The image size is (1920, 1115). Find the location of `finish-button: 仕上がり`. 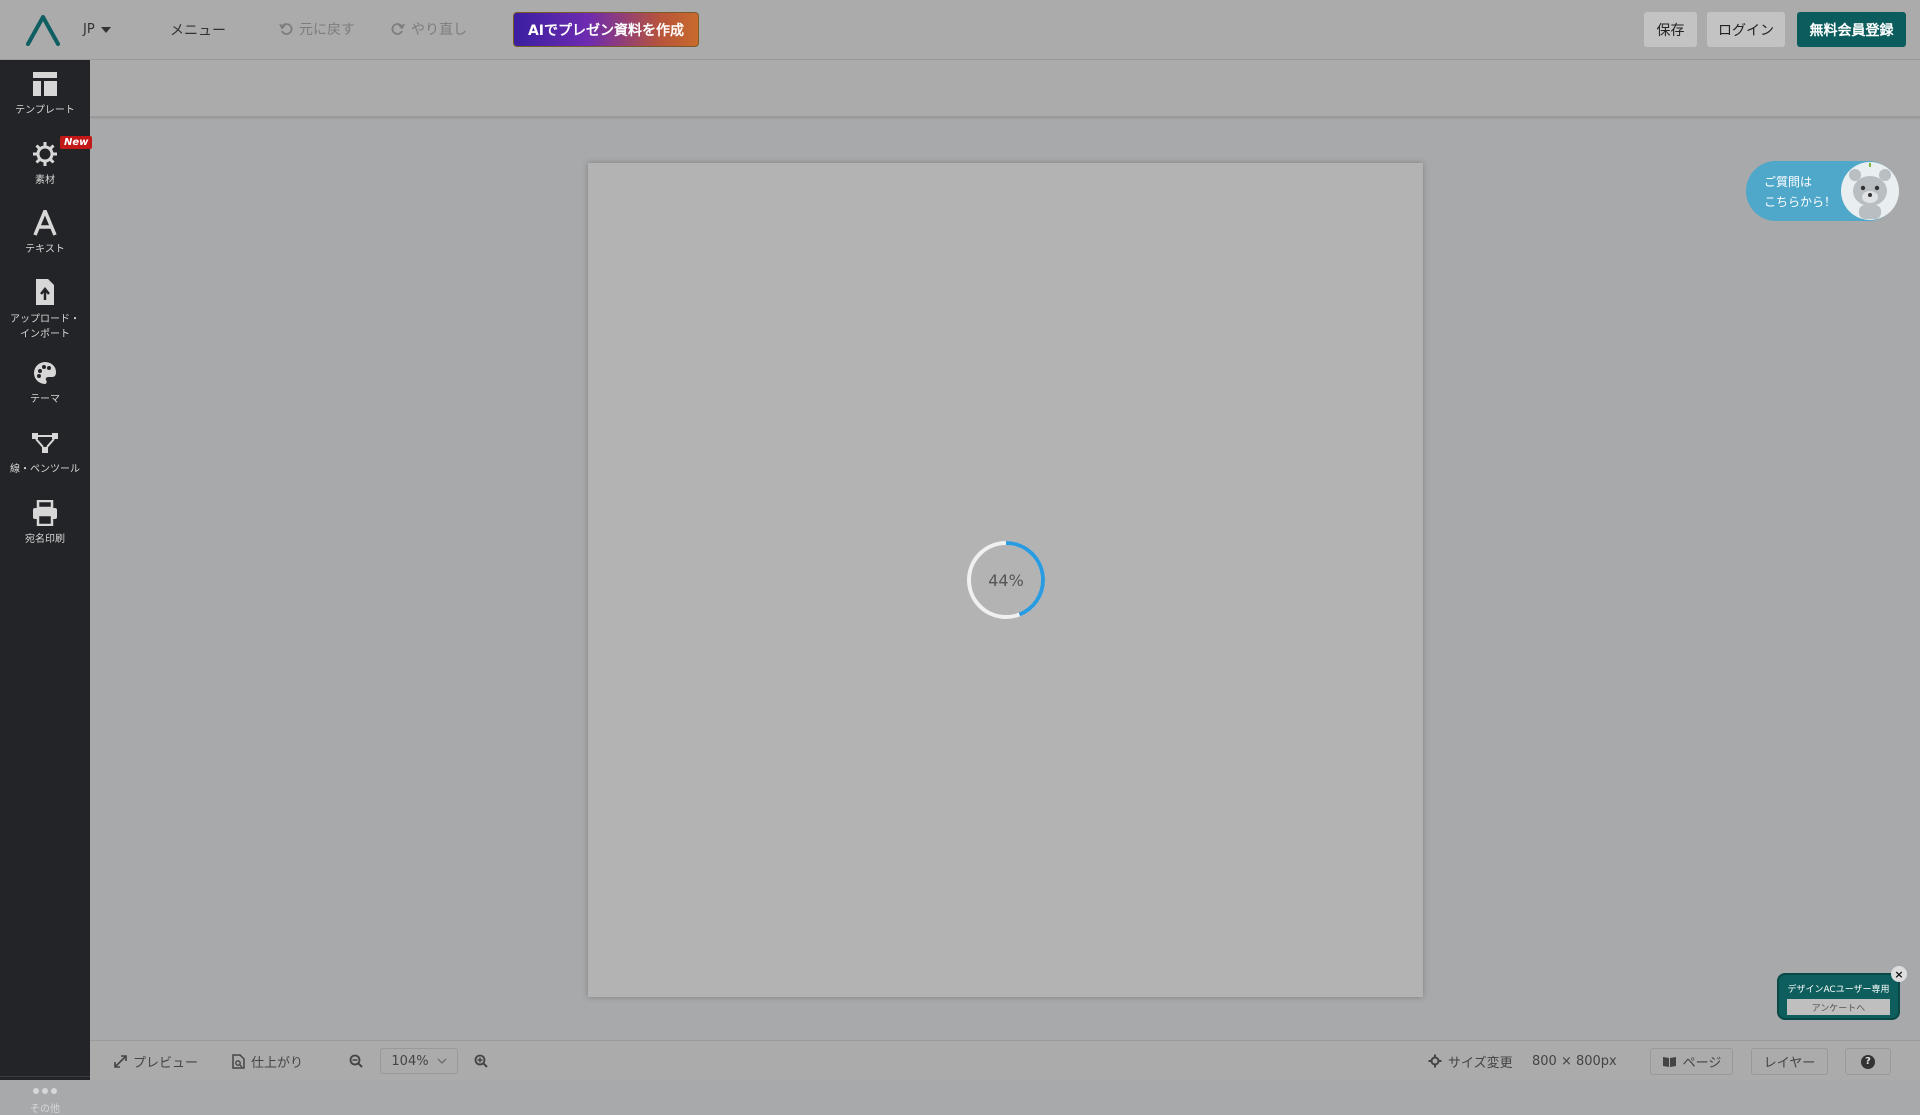

finish-button: 仕上がり is located at coordinates (267, 1061).